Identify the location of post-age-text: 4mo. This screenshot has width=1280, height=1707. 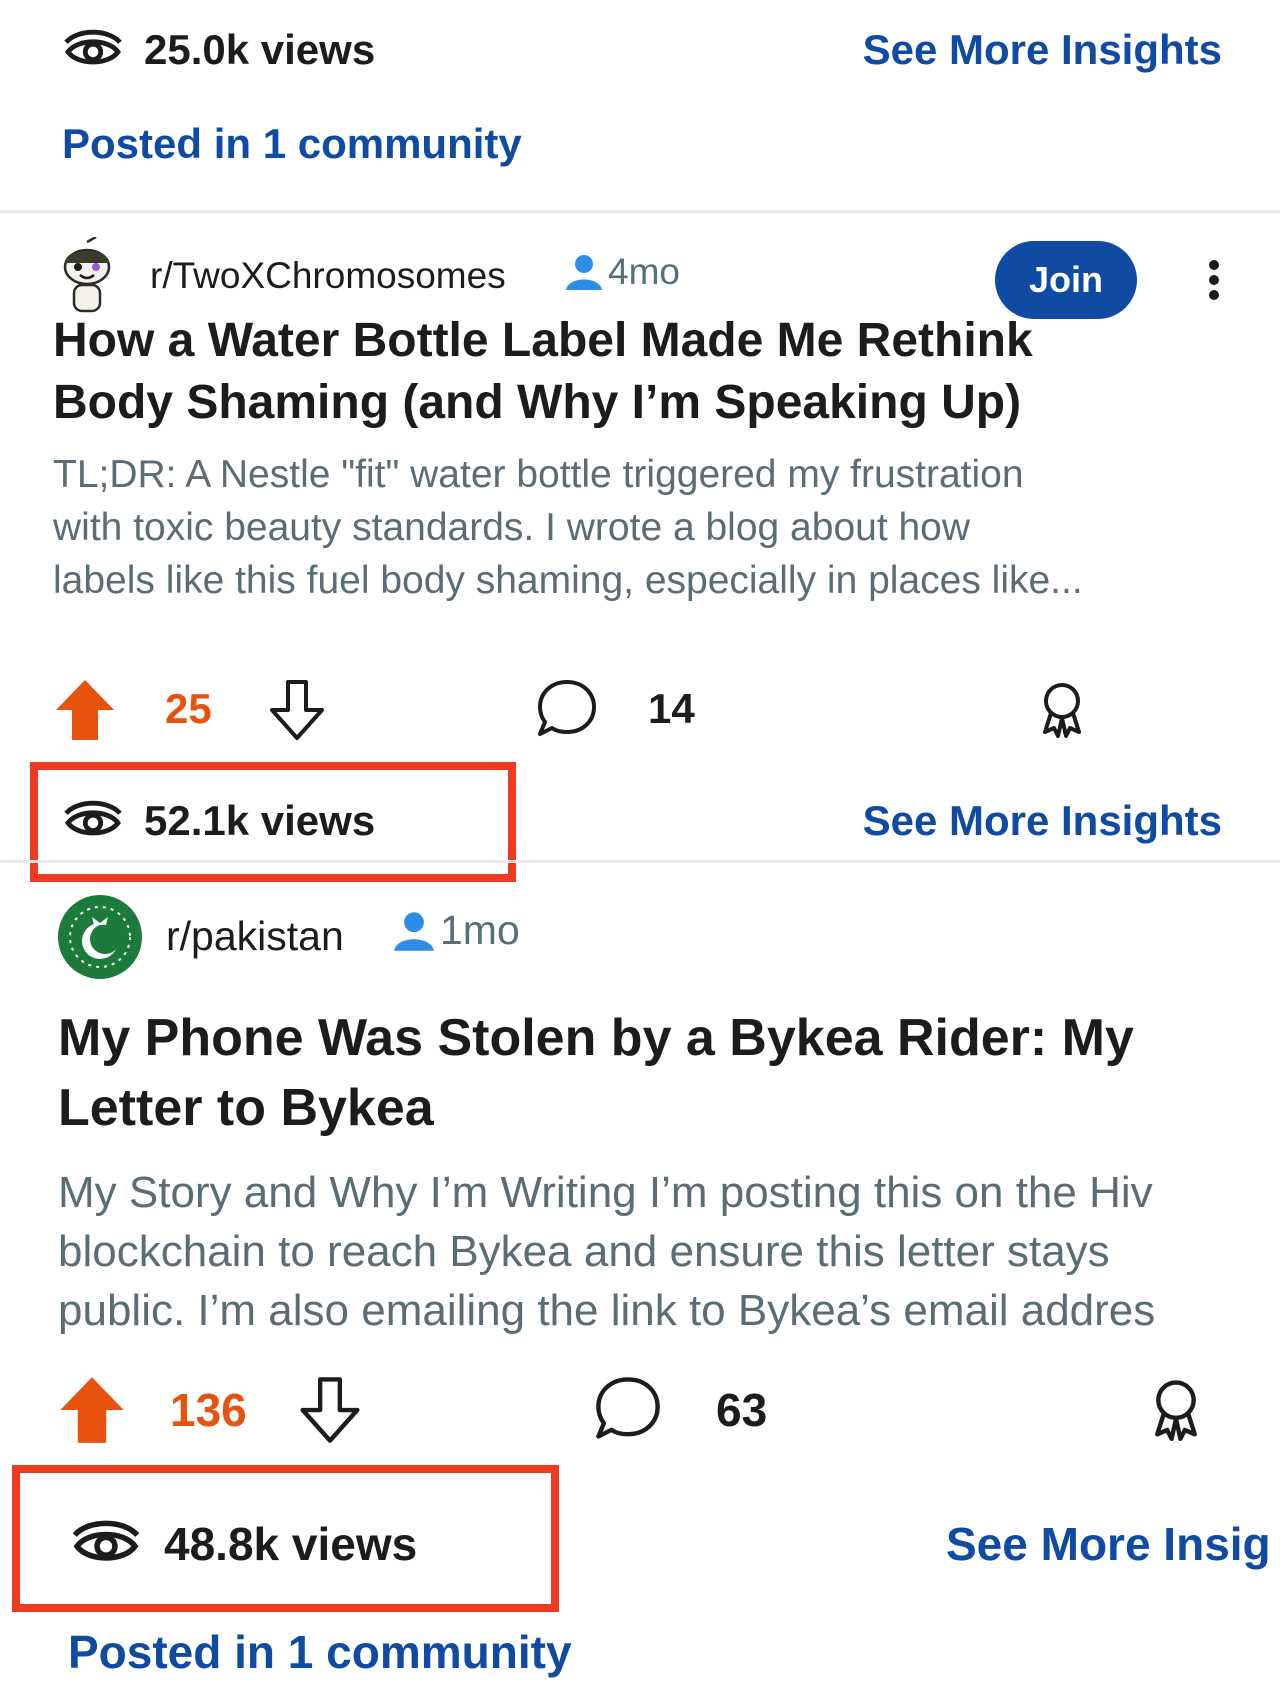
(644, 271).